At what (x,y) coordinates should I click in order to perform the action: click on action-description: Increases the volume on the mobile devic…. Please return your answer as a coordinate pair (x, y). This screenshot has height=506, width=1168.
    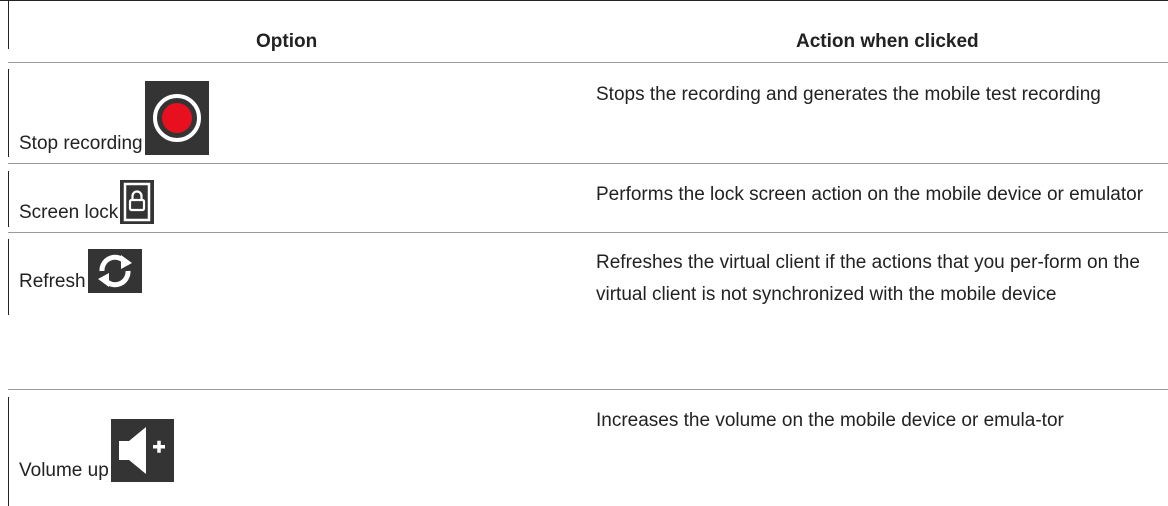
    Looking at the image, I should click on (830, 420).